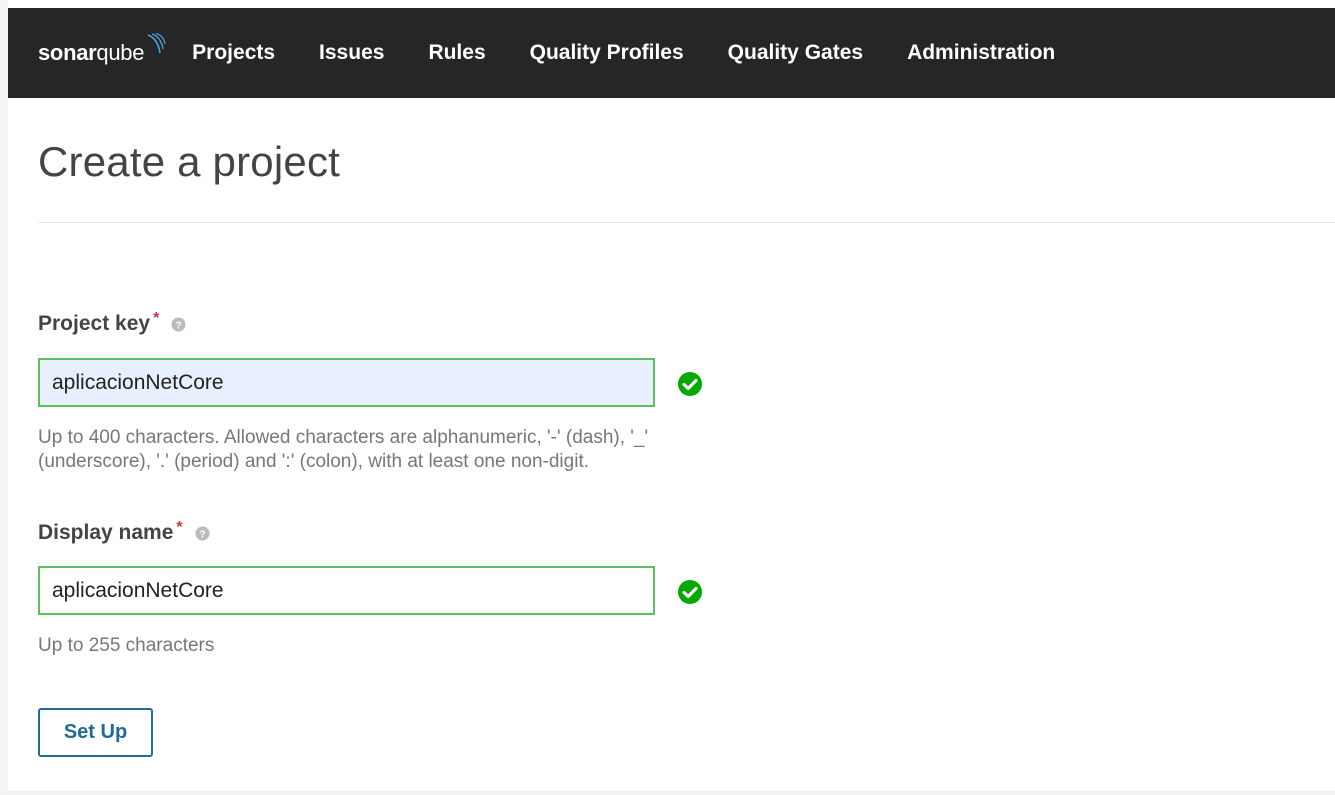  What do you see at coordinates (156, 43) in the screenshot?
I see `logo-waves-icon` at bounding box center [156, 43].